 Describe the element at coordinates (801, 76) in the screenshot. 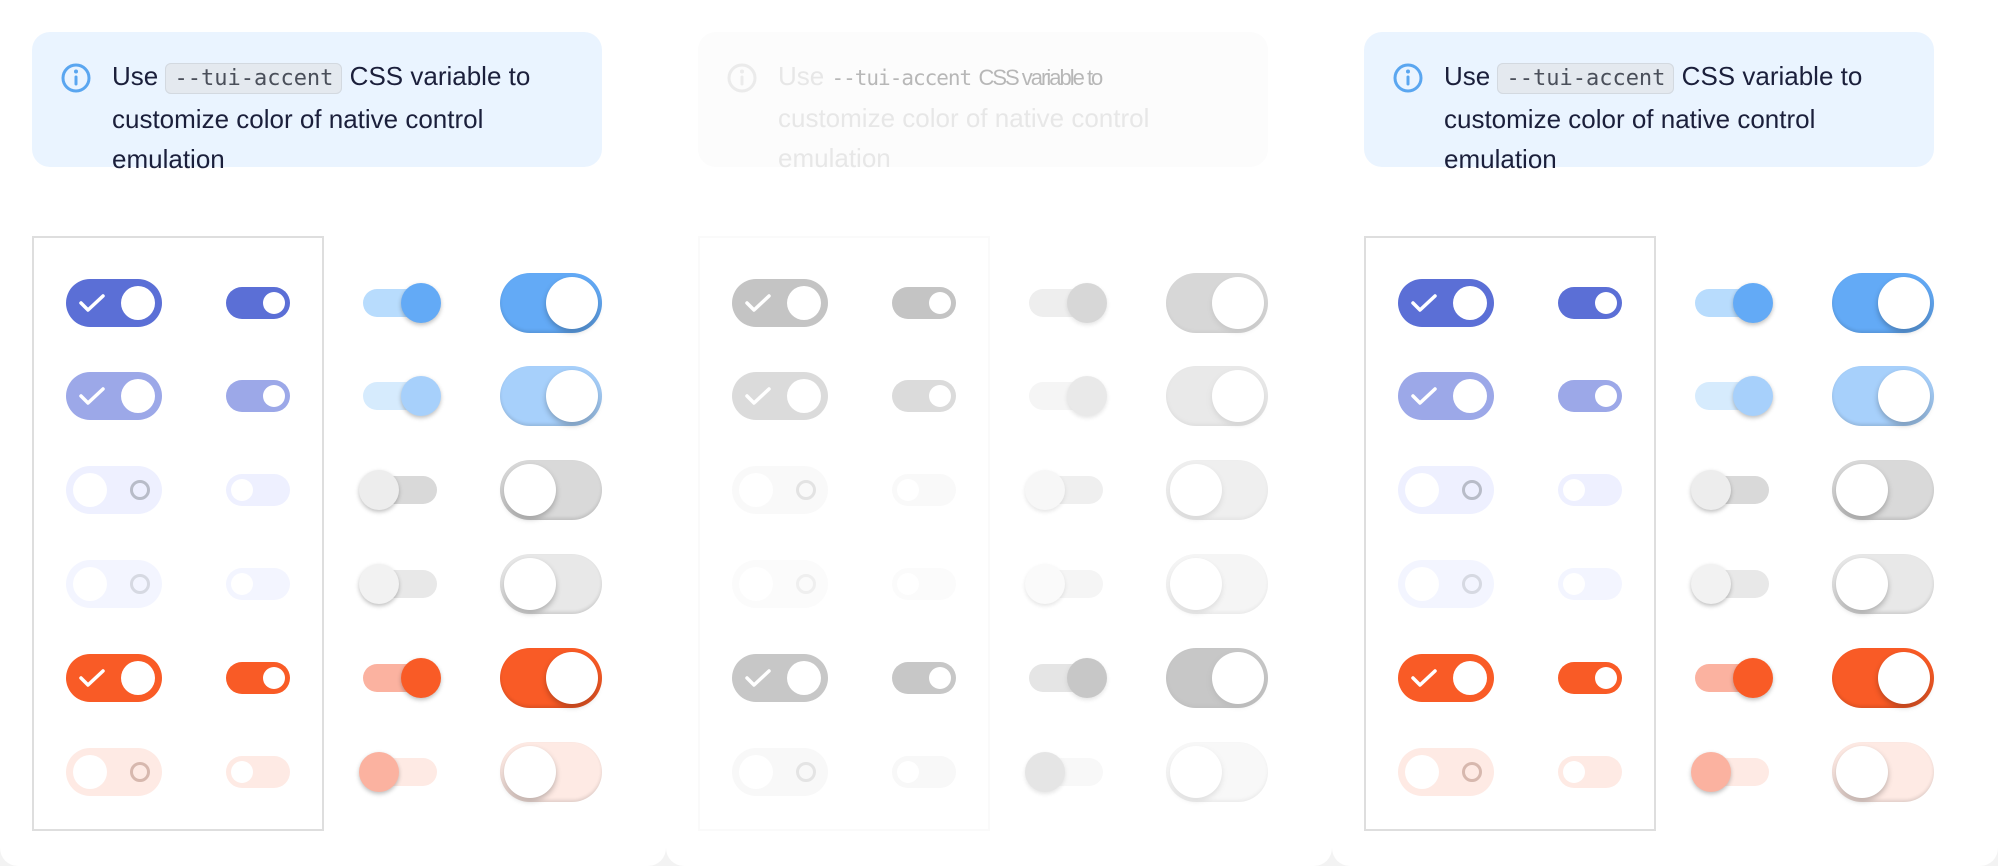

I see `notice-prefix: Use` at that location.